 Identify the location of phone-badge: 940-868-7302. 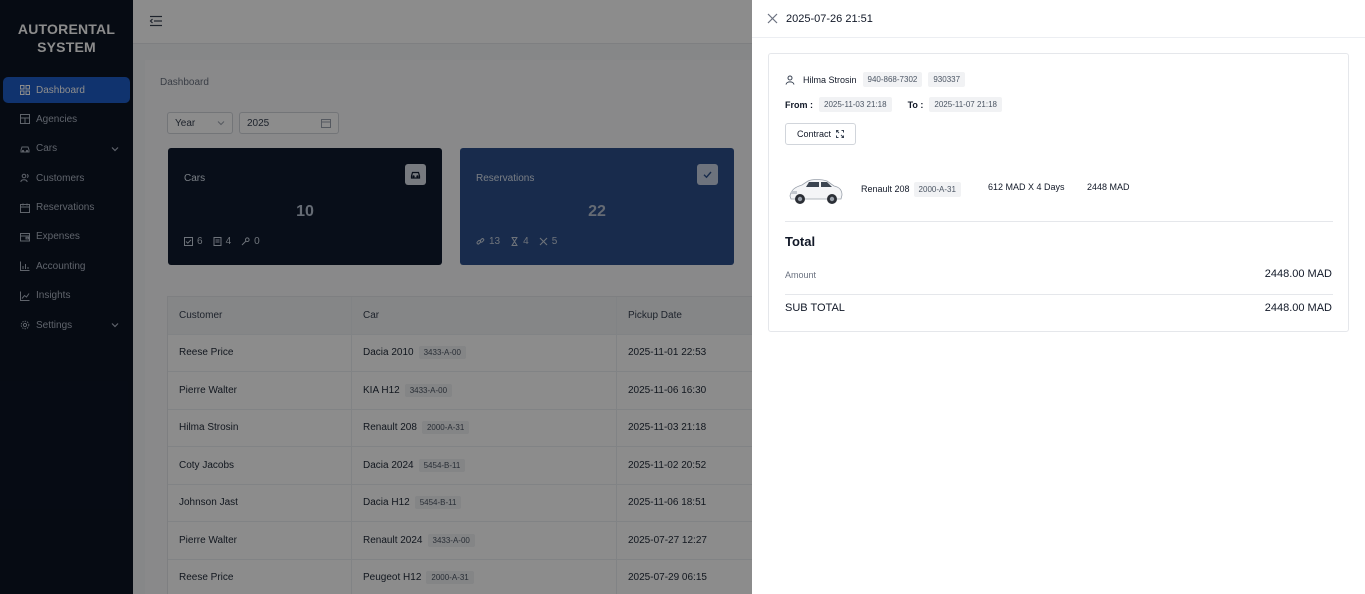
(892, 79).